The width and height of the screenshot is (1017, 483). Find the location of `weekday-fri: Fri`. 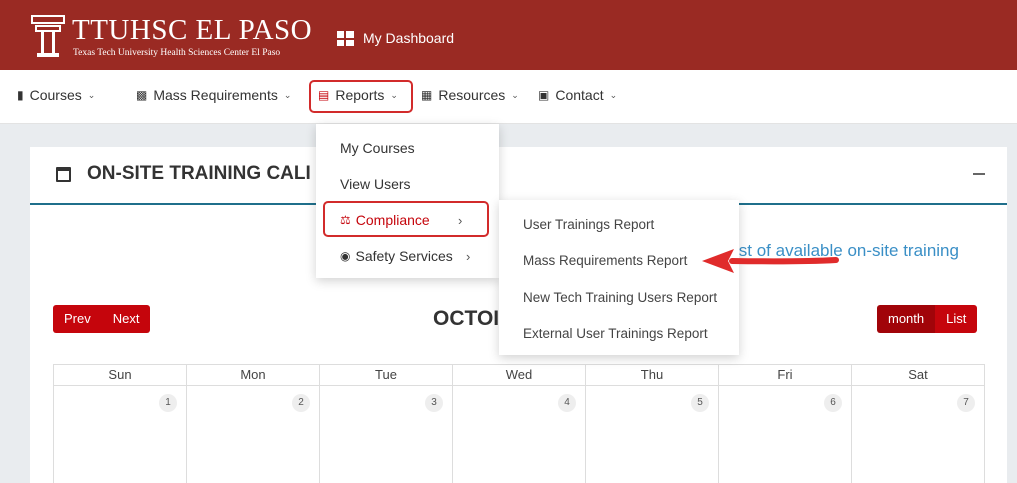

weekday-fri: Fri is located at coordinates (785, 375).